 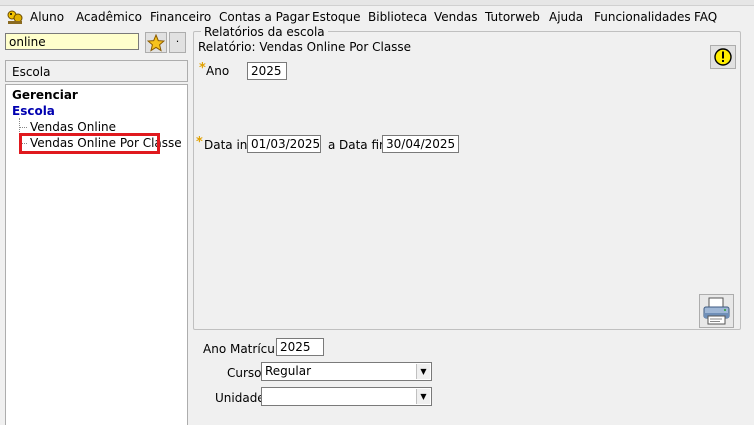 I want to click on star-icon, so click(x=156, y=42).